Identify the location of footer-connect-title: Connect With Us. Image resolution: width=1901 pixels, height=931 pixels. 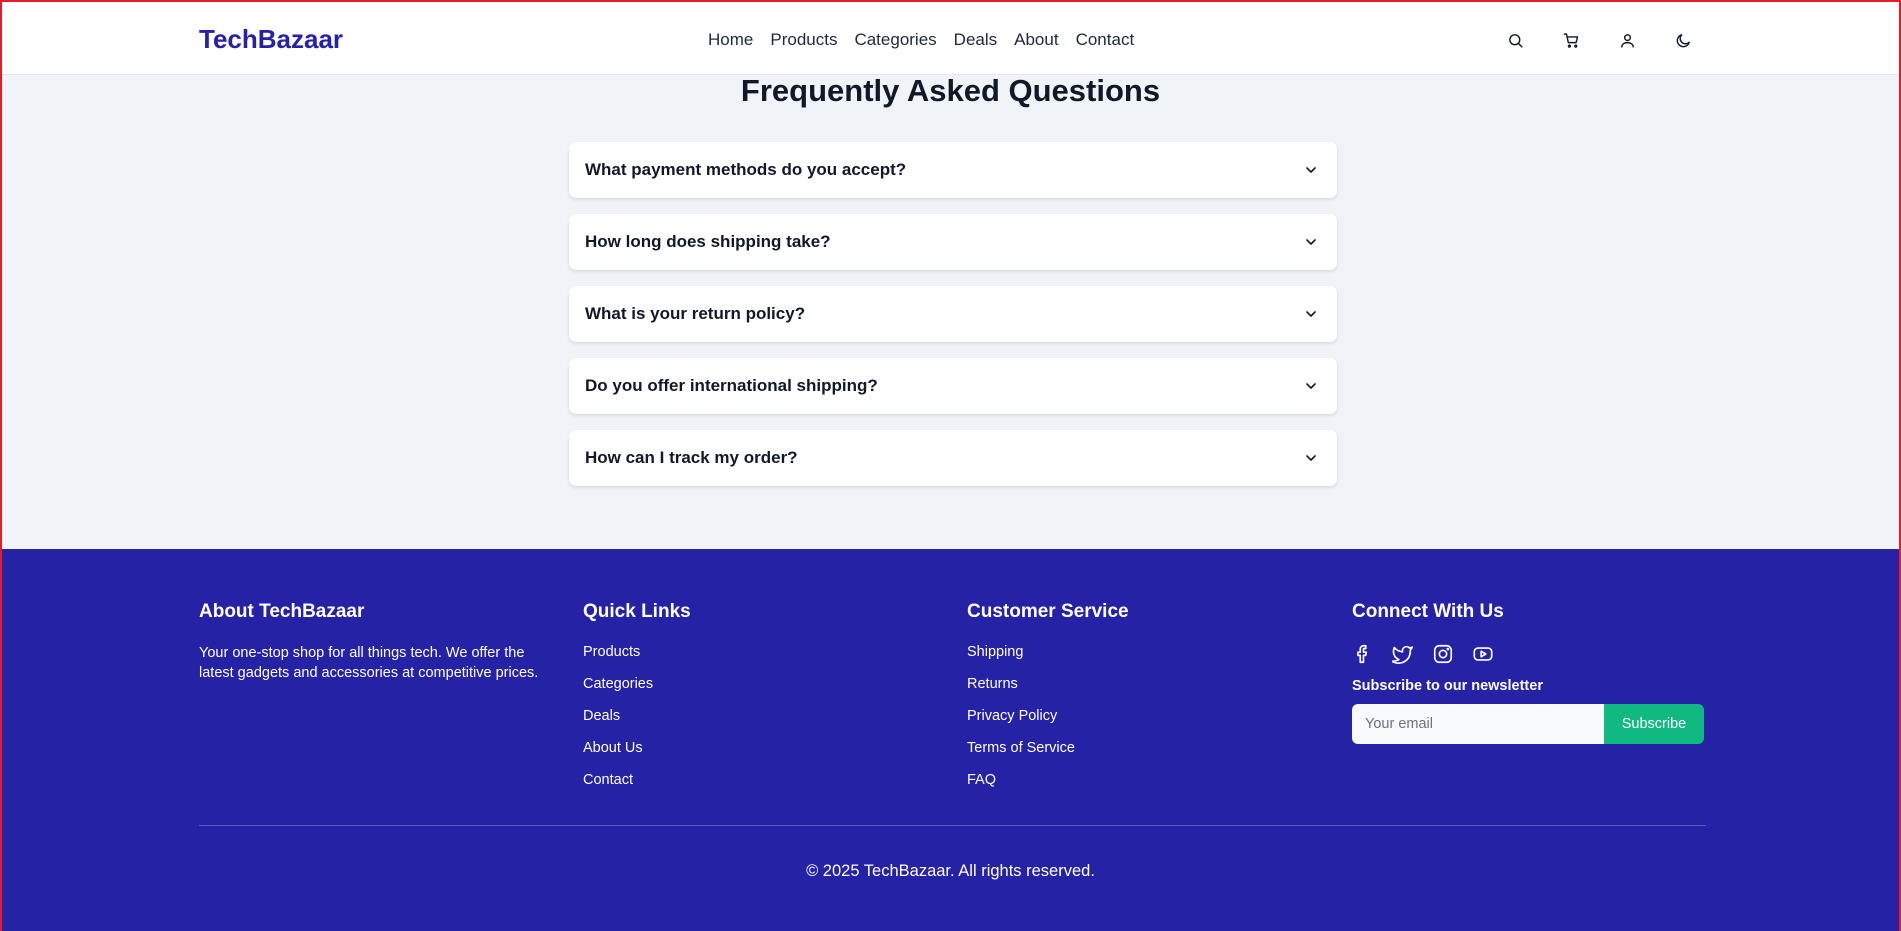
(1428, 611).